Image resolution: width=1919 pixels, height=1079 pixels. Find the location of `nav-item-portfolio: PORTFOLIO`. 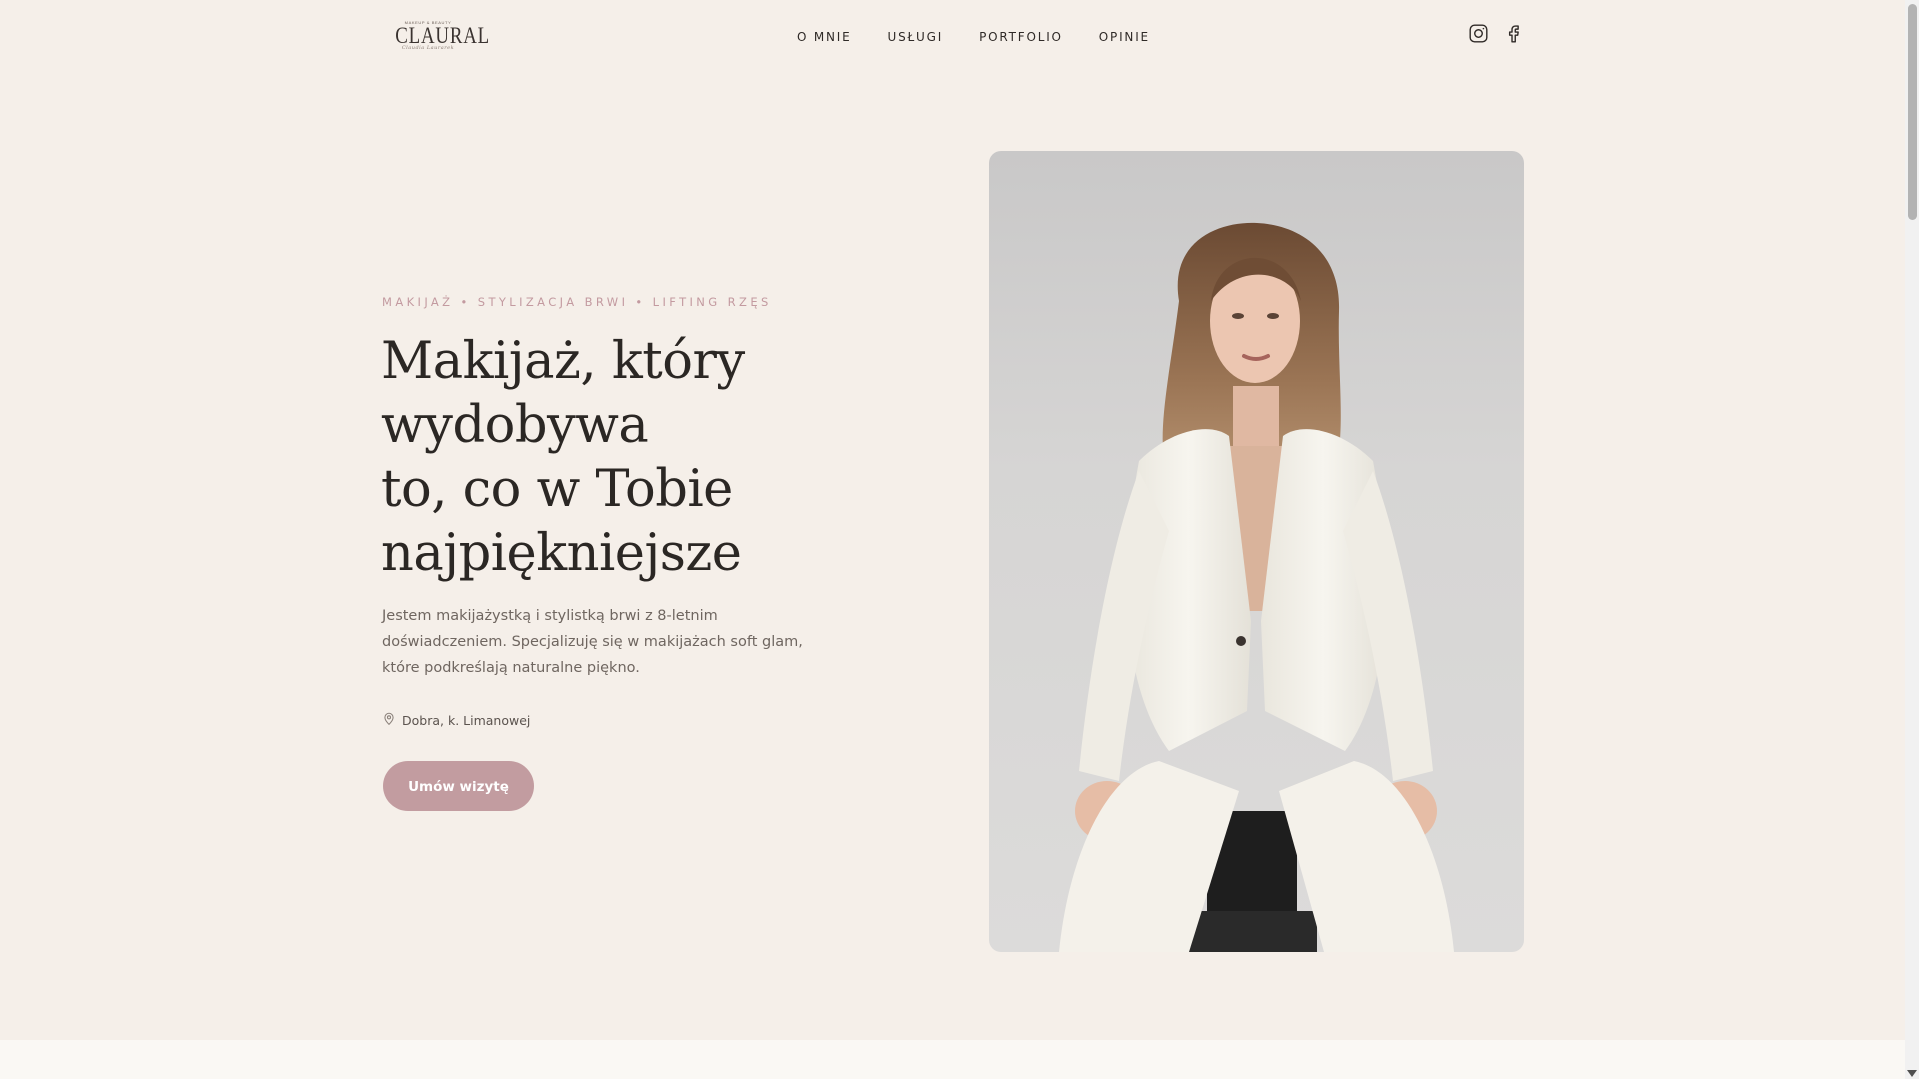

nav-item-portfolio: PORTFOLIO is located at coordinates (1021, 37).